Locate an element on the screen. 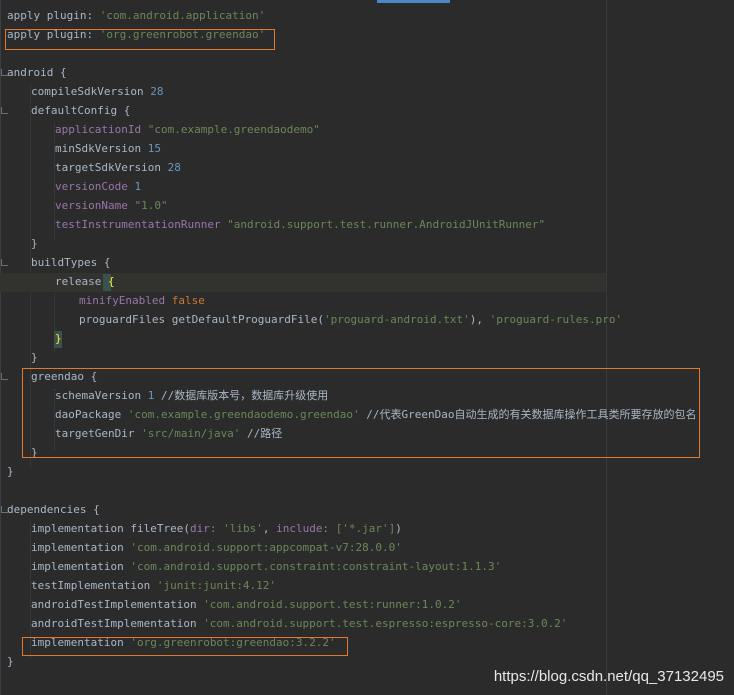 The width and height of the screenshot is (734, 695). code-line: applicationId "com.example.greendaodemo" is located at coordinates (187, 129).